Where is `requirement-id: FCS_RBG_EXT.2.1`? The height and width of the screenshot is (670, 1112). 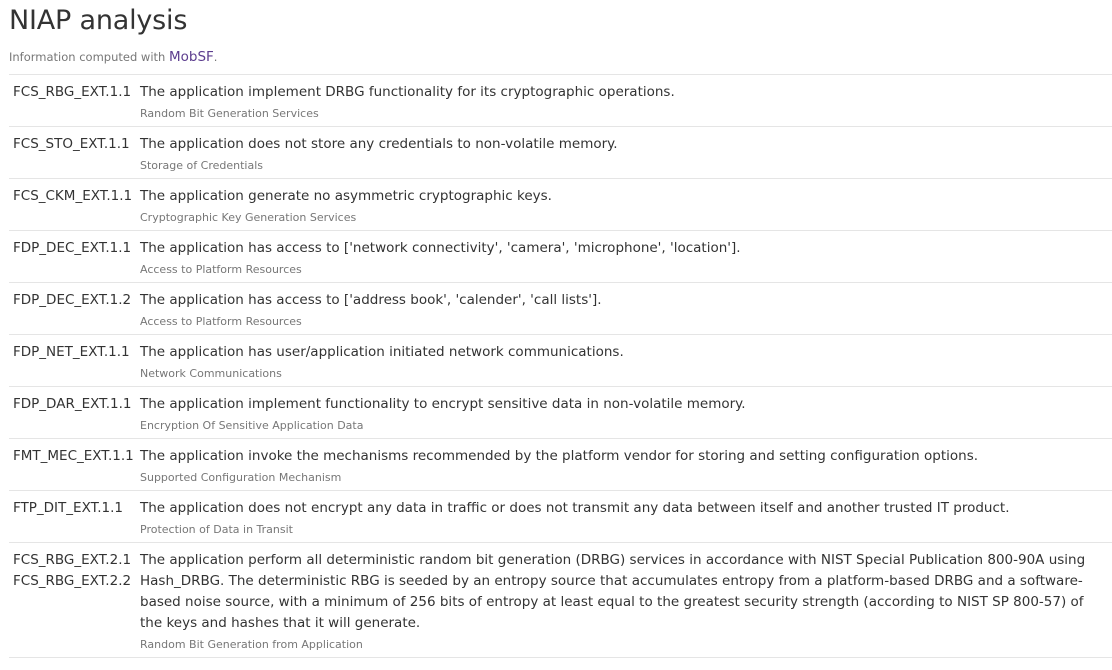
requirement-id: FCS_RBG_EXT.2.1 is located at coordinates (72, 560).